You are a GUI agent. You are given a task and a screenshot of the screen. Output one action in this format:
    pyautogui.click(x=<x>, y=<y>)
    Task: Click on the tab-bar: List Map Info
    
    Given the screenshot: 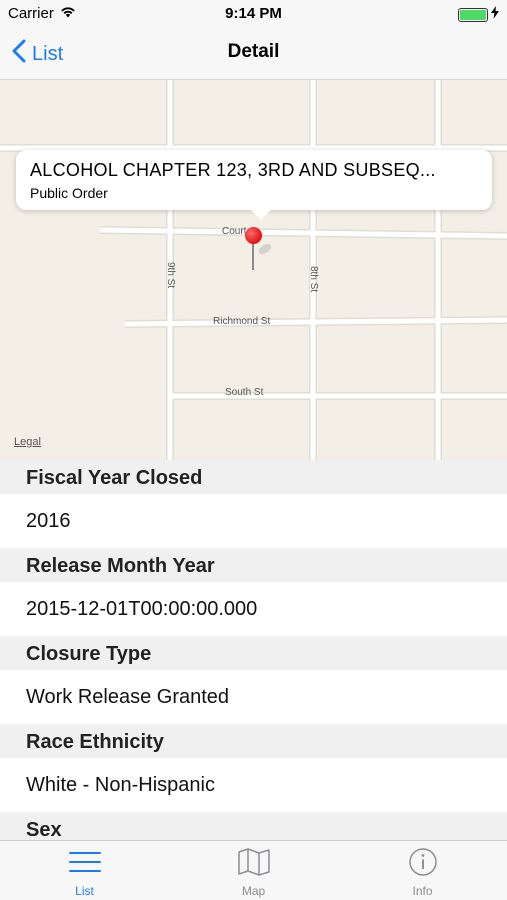 What is the action you would take?
    pyautogui.click(x=253, y=870)
    